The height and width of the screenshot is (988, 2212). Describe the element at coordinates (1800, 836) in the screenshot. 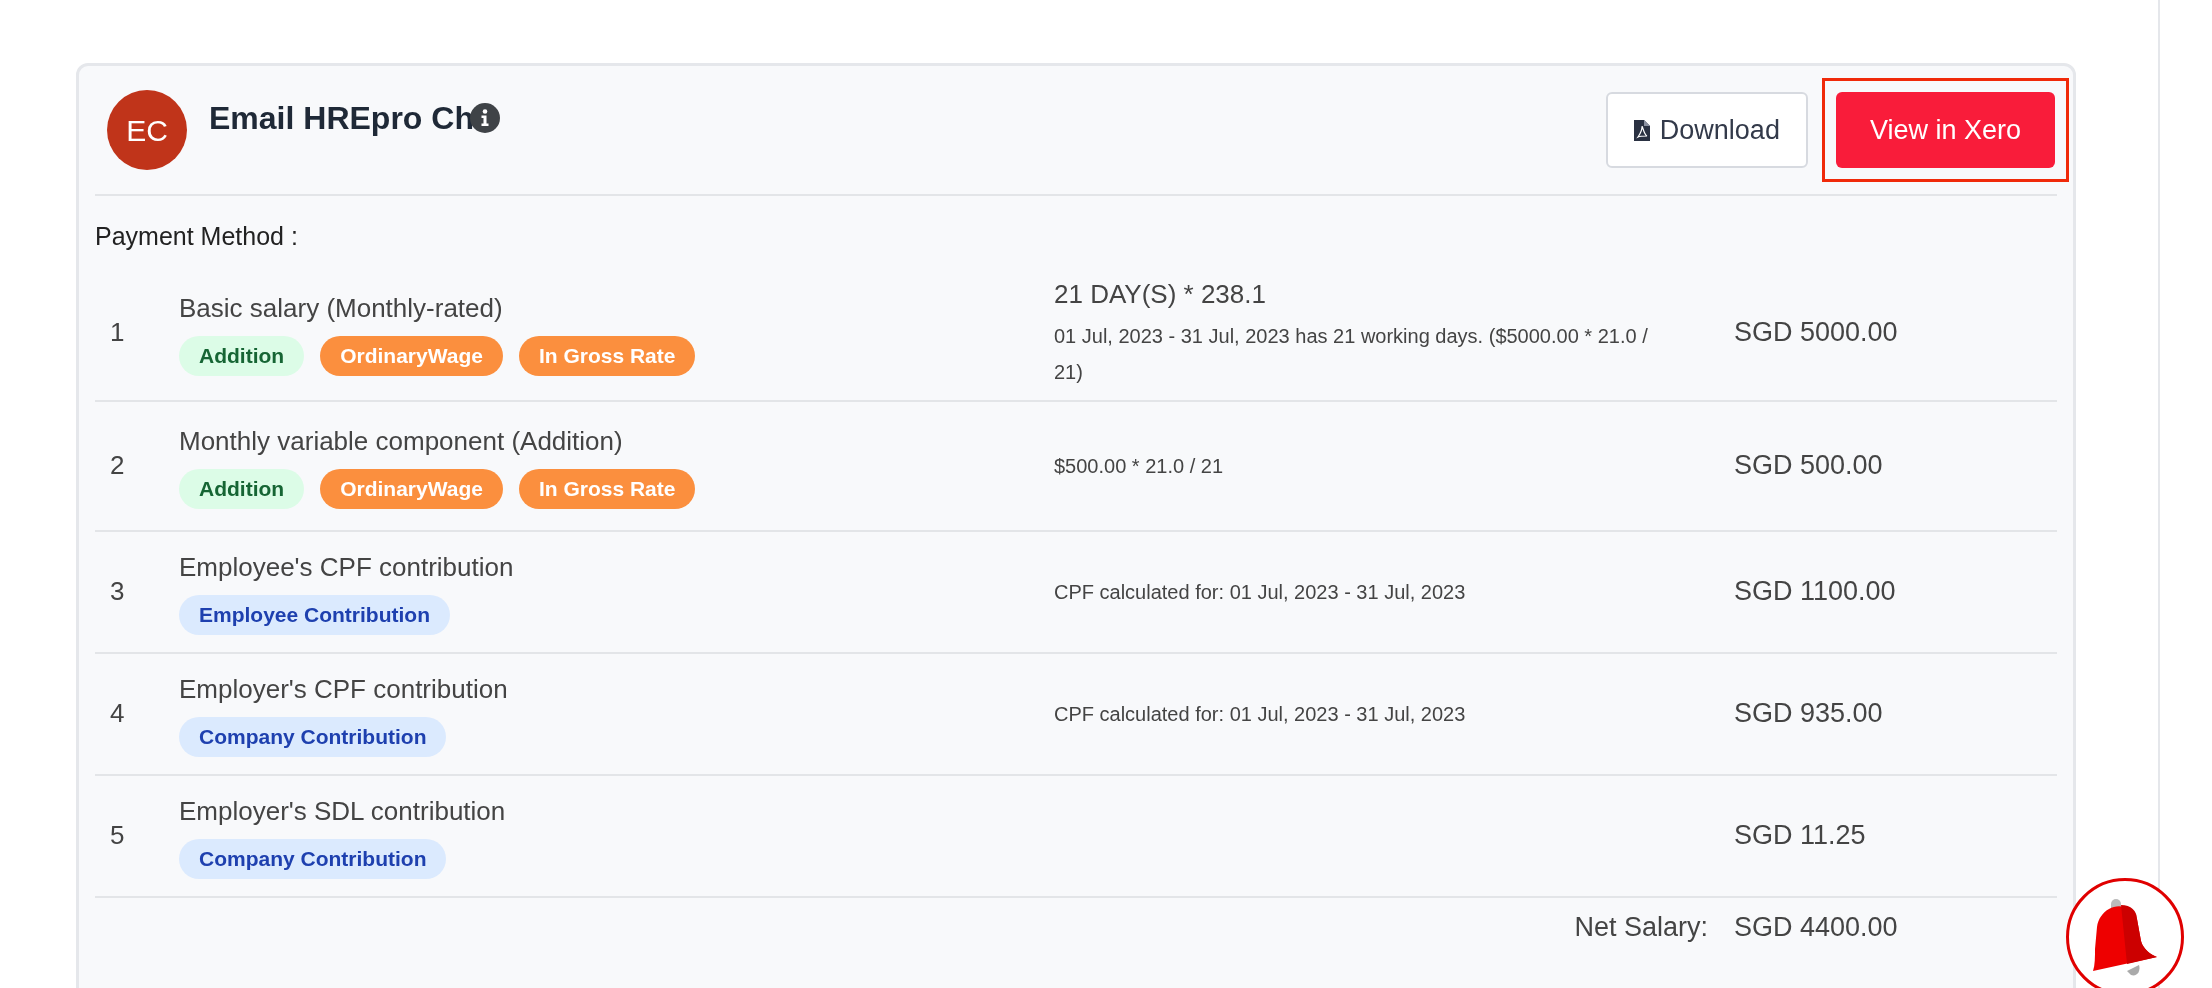

I see `amount: SGD 11.25` at that location.